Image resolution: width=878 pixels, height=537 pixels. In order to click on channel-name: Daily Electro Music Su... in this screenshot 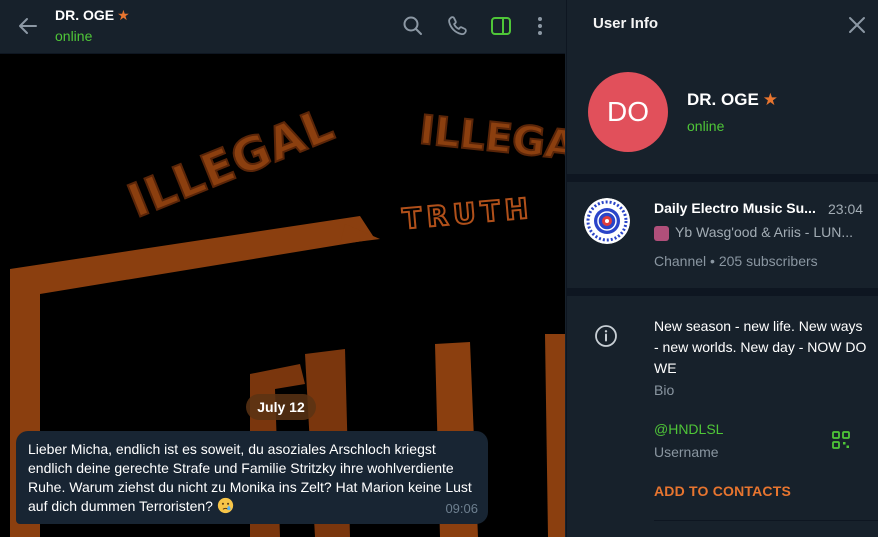, I will do `click(735, 208)`.